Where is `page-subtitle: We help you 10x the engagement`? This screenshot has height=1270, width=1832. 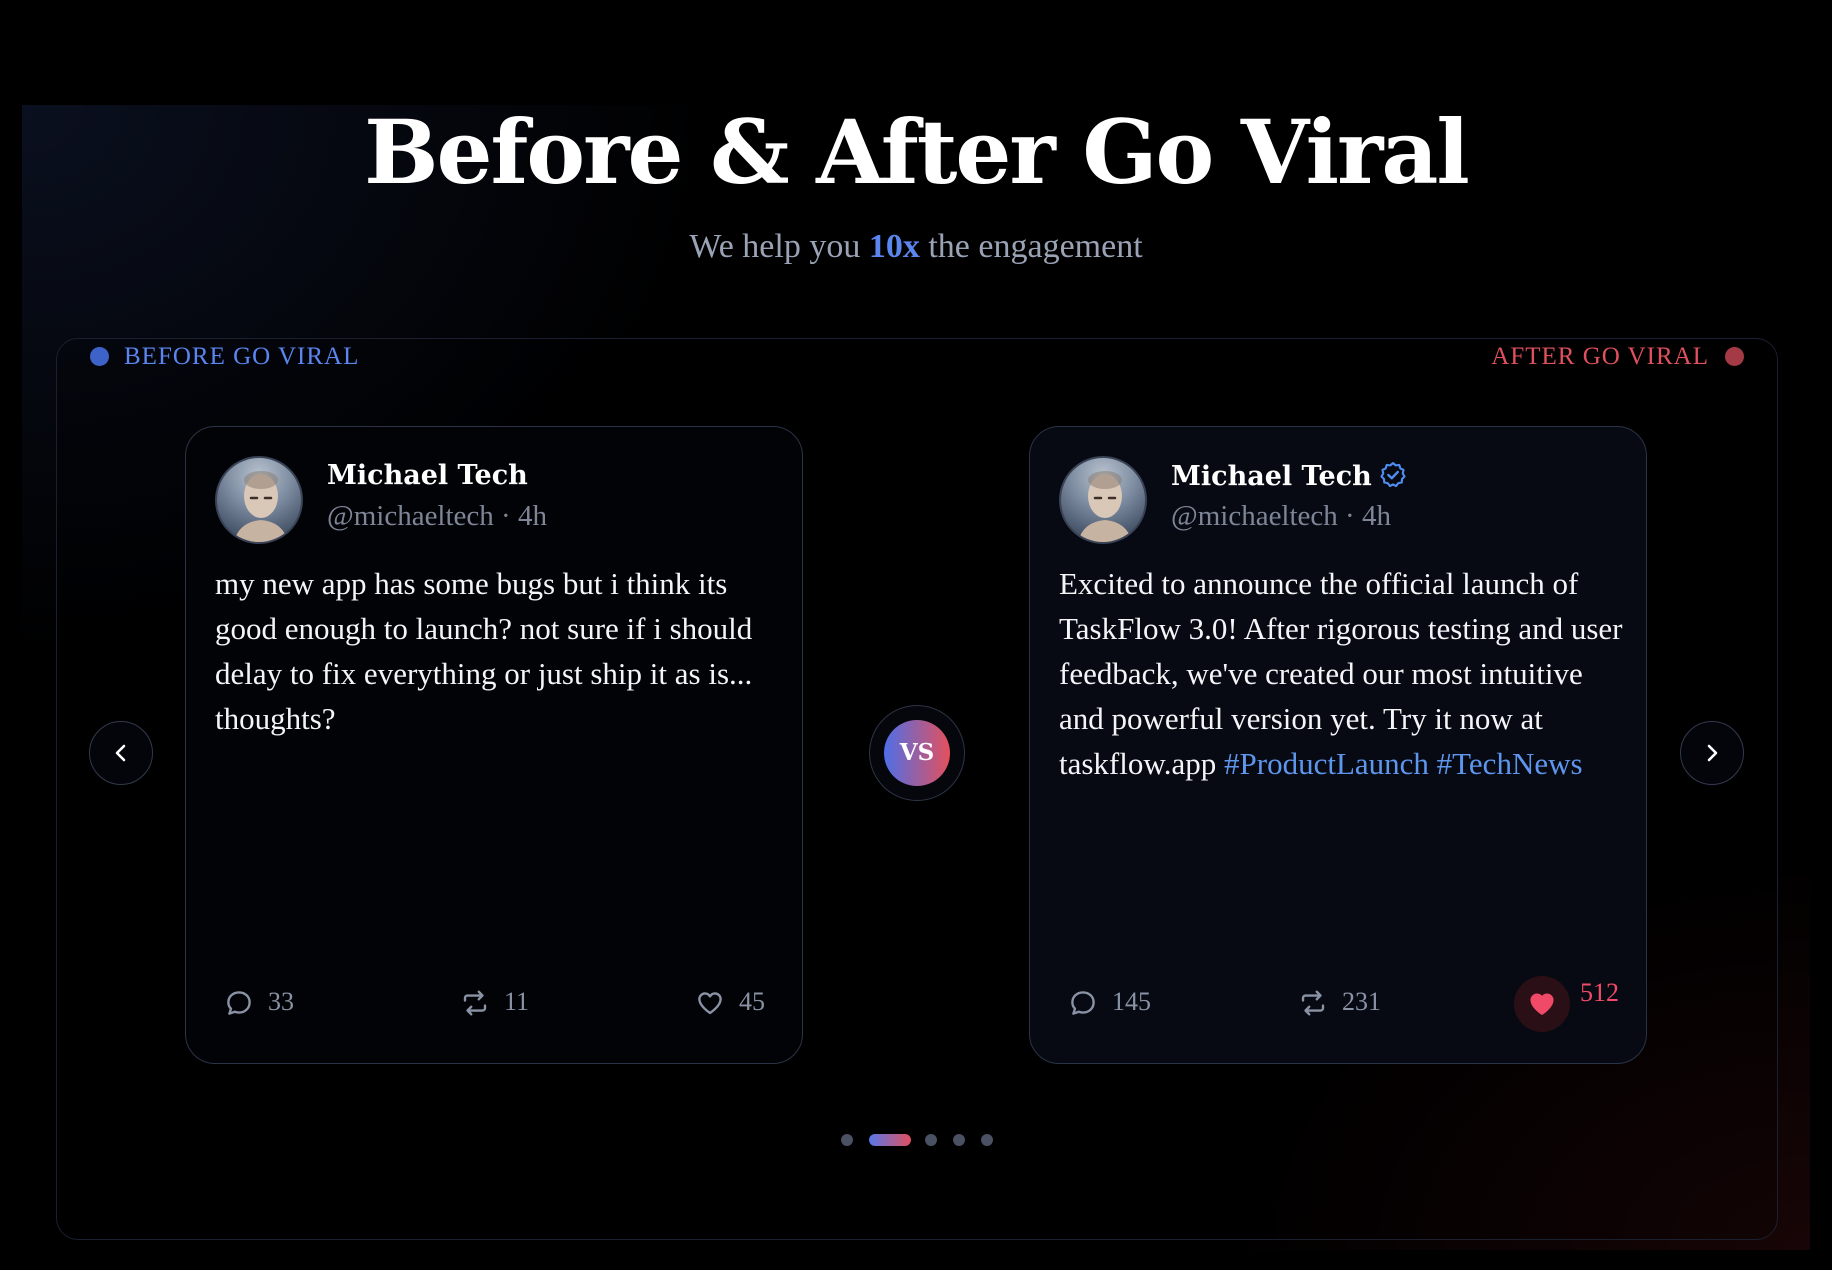
page-subtitle: We help you 10x the engagement is located at coordinates (916, 247).